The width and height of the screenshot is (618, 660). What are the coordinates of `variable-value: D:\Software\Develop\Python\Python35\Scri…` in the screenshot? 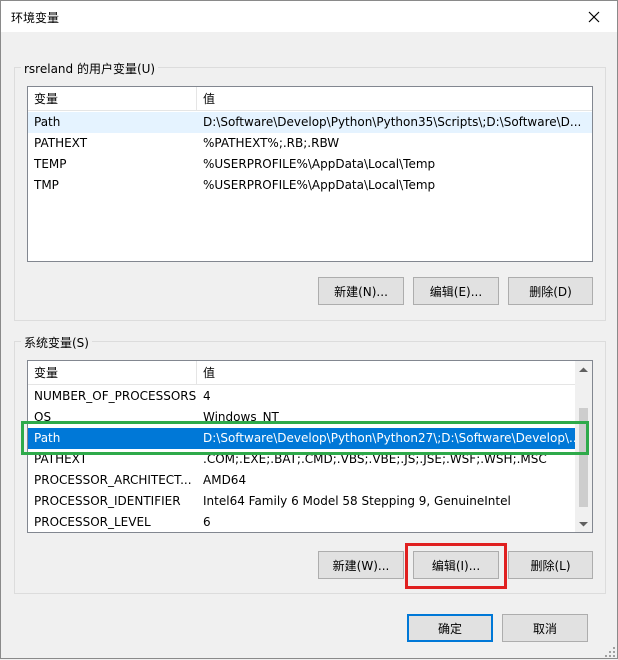 It's located at (392, 122).